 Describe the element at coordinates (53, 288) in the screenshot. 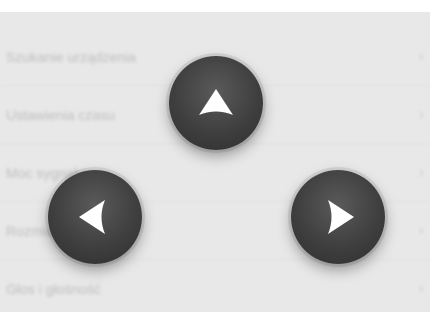

I see `menu-item-label: Głos i głośność` at that location.